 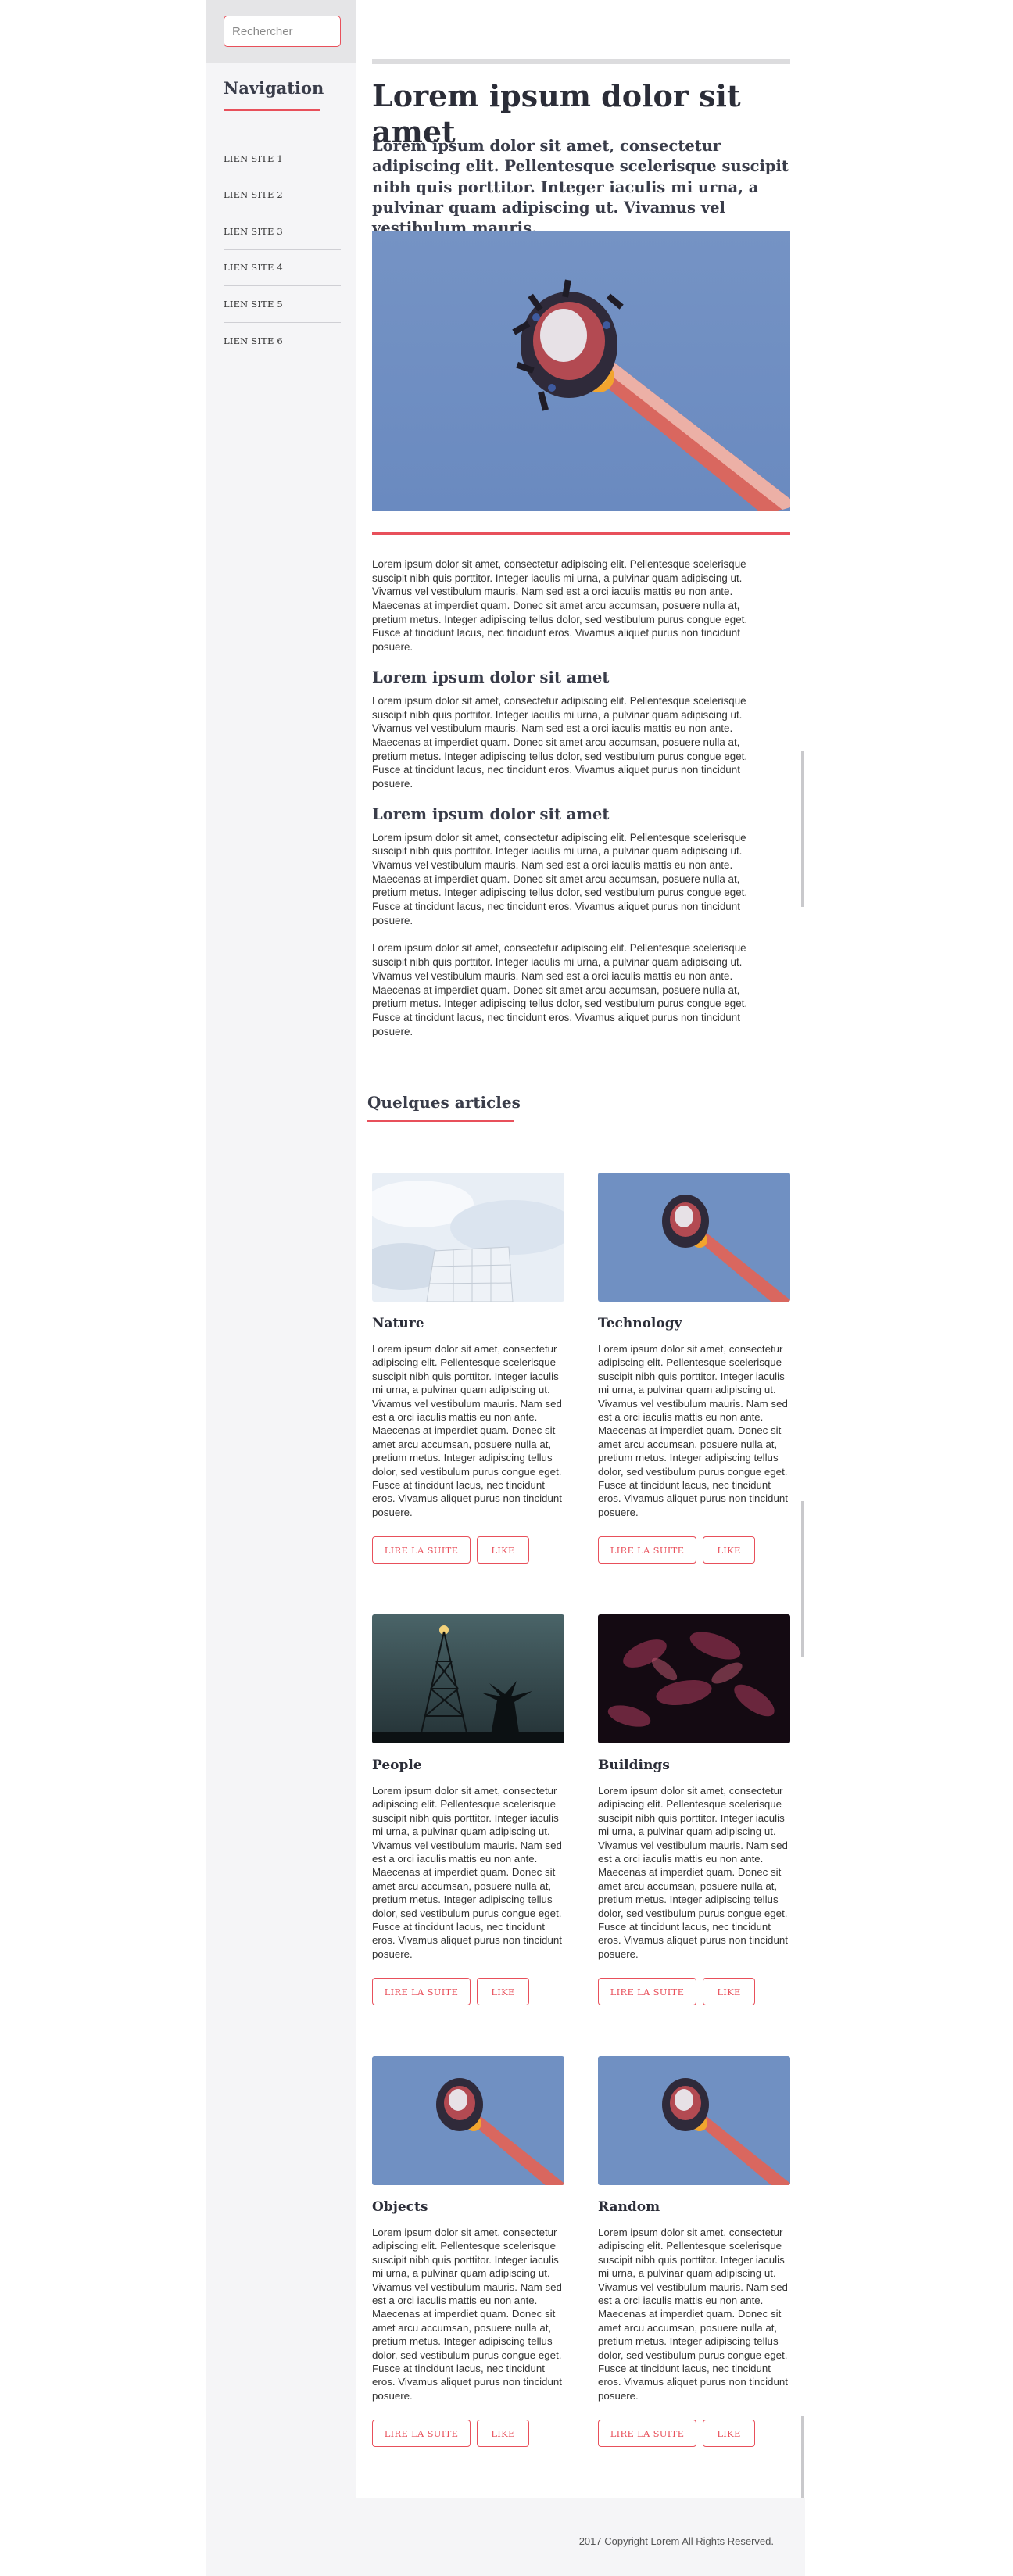 What do you see at coordinates (581, 533) in the screenshot?
I see `accent-divider` at bounding box center [581, 533].